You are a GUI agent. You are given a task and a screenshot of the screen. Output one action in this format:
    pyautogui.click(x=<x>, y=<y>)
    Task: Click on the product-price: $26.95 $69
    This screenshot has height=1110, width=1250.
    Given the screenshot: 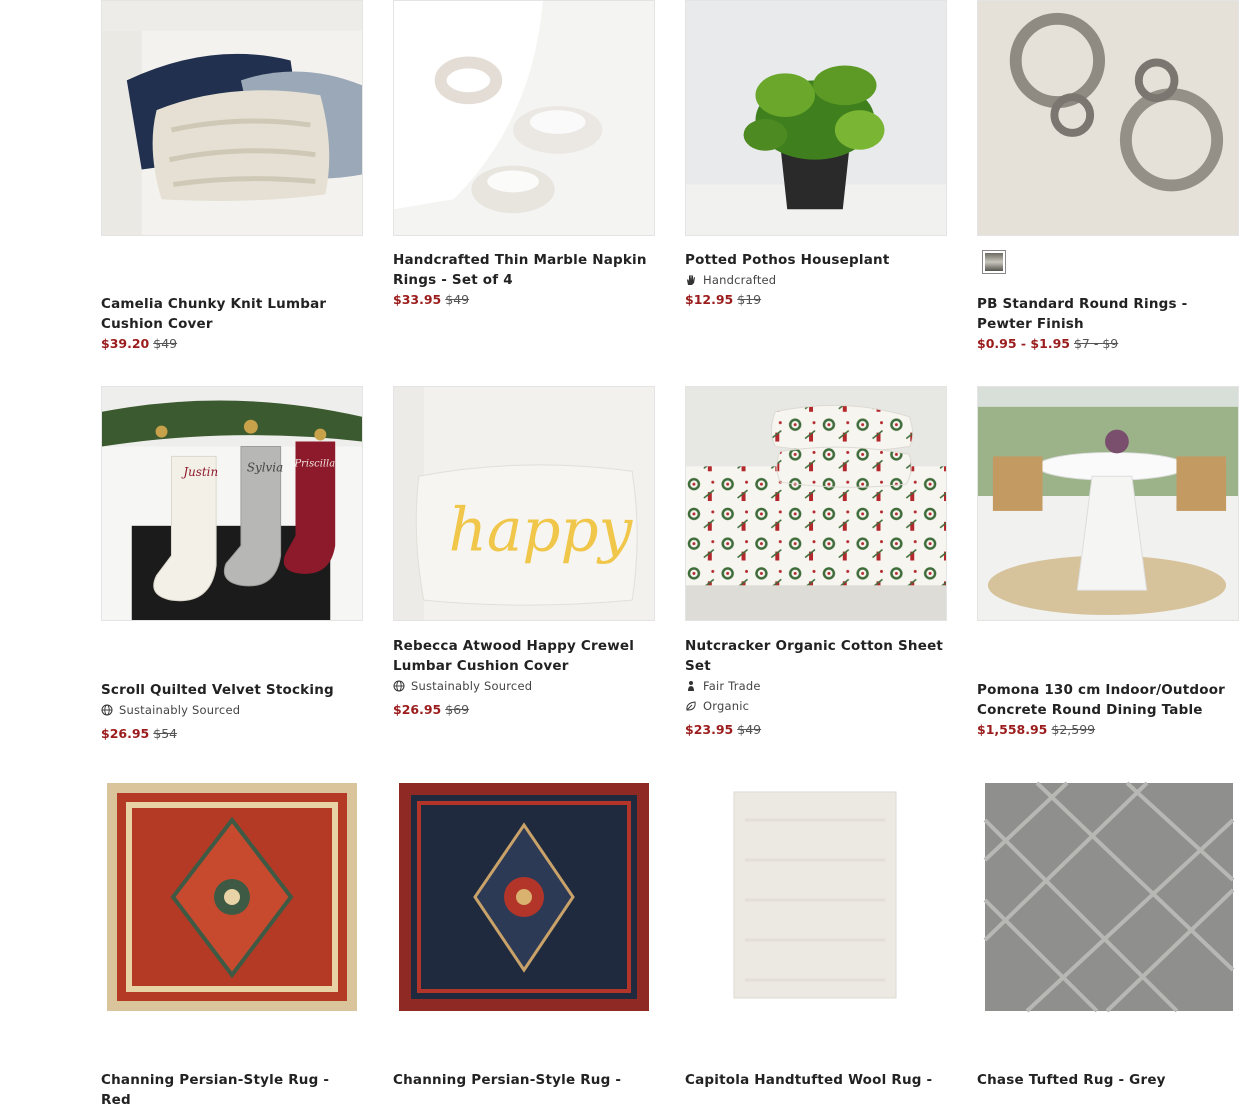 What is the action you would take?
    pyautogui.click(x=431, y=709)
    